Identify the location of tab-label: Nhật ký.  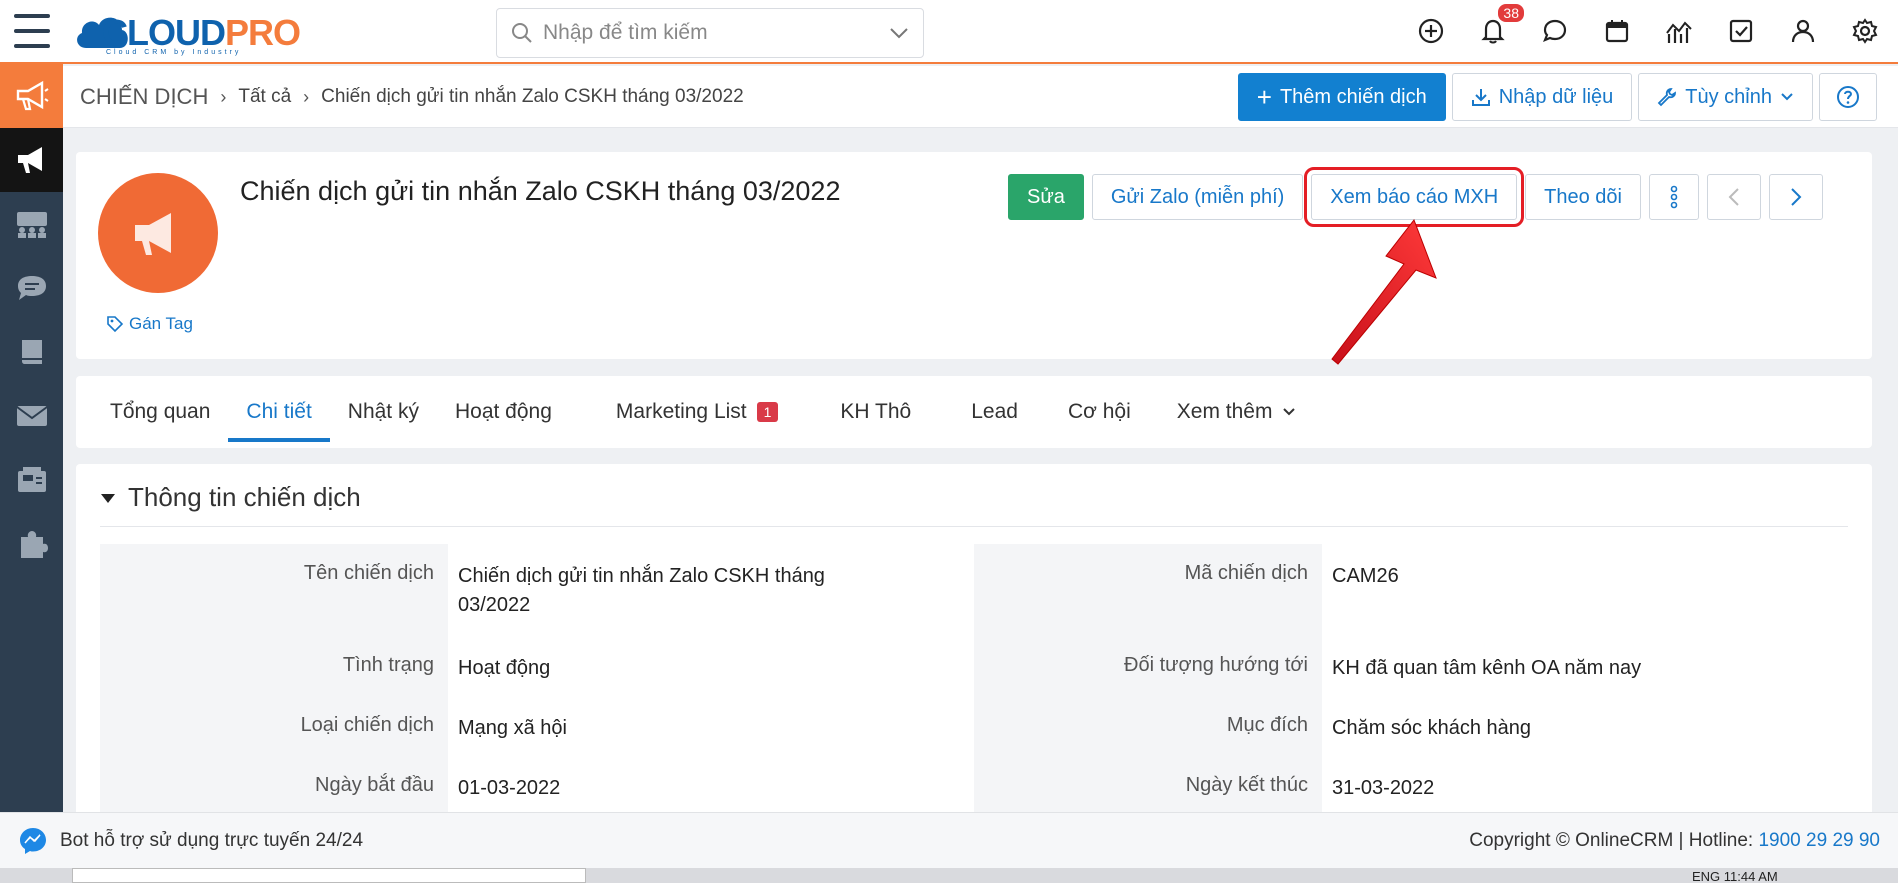
(383, 411).